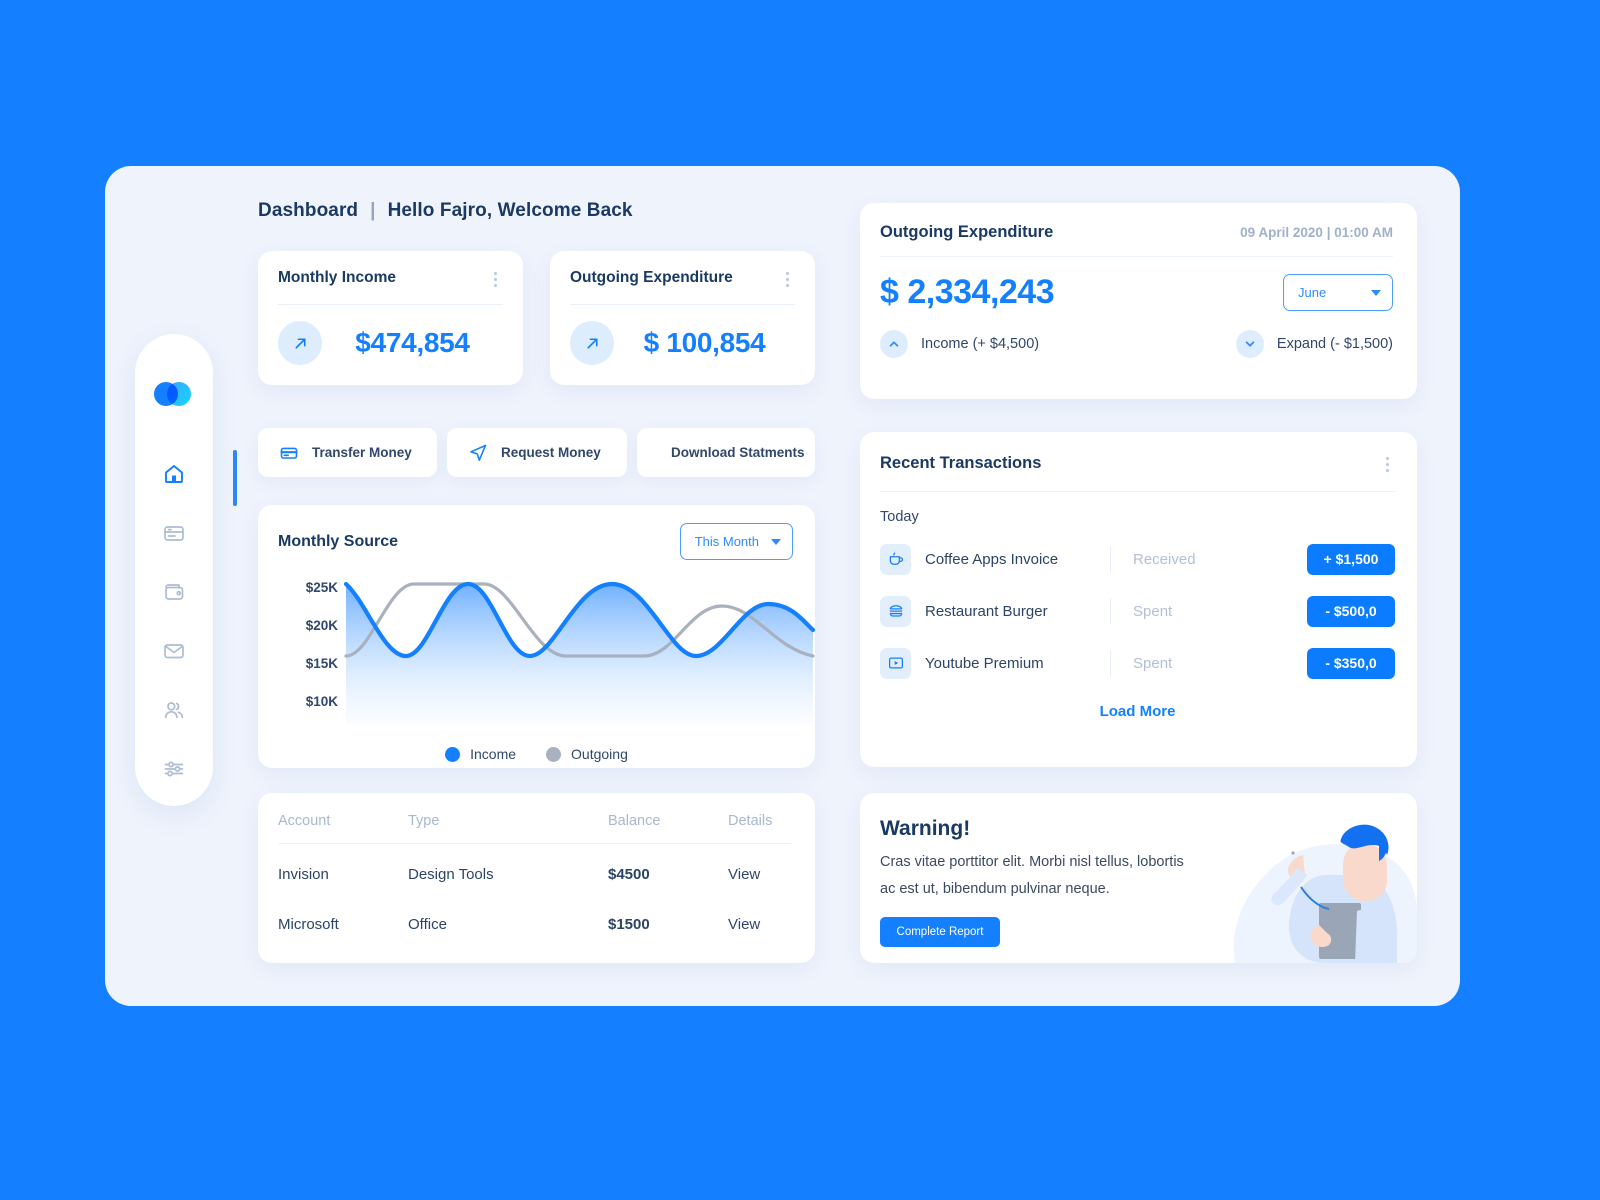 Image resolution: width=1600 pixels, height=1200 pixels. I want to click on sidebar-item-messages, so click(174, 650).